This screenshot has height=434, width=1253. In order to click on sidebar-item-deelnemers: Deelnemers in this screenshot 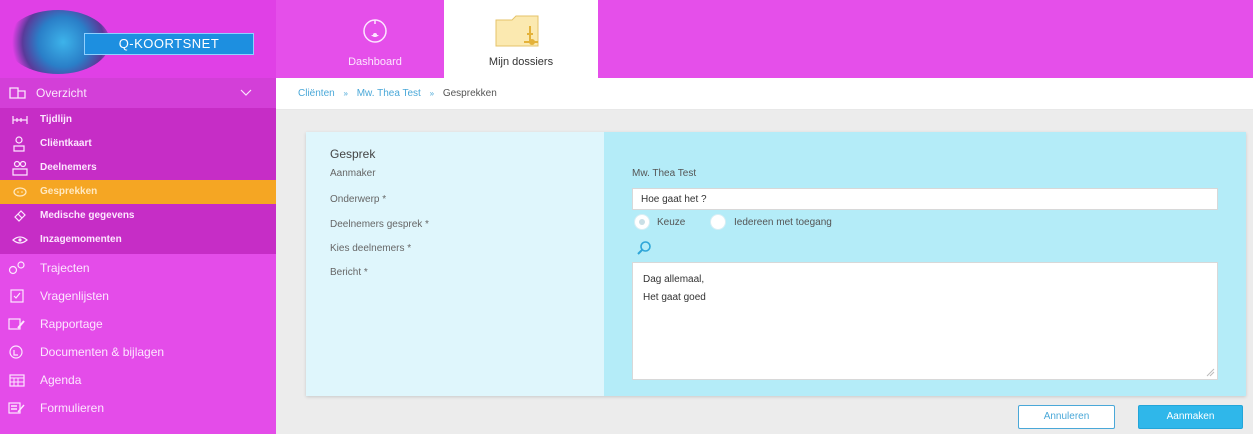, I will do `click(138, 168)`.